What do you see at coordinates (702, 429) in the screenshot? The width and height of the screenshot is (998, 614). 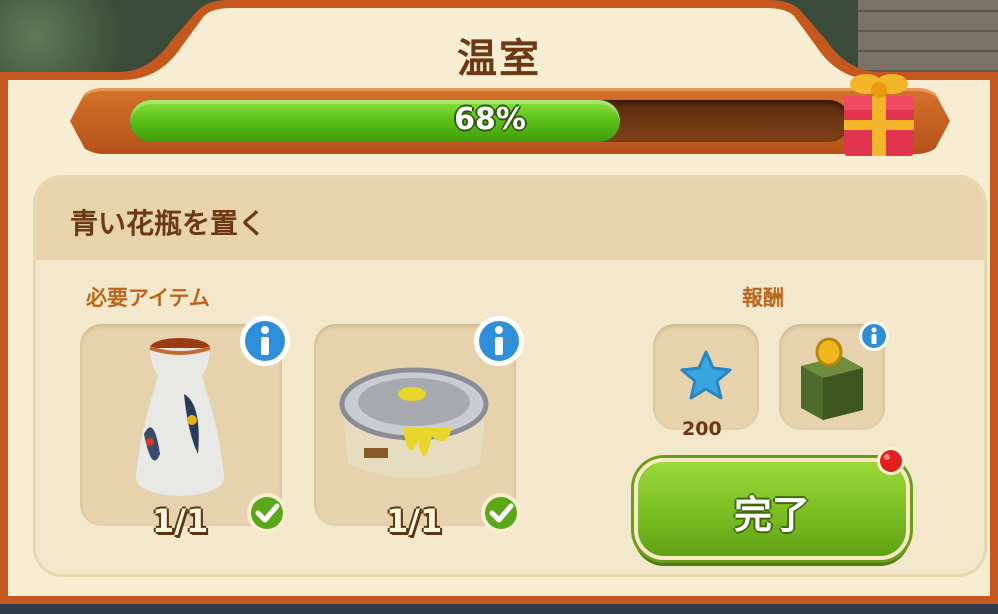 I see `reward-amount: 200` at bounding box center [702, 429].